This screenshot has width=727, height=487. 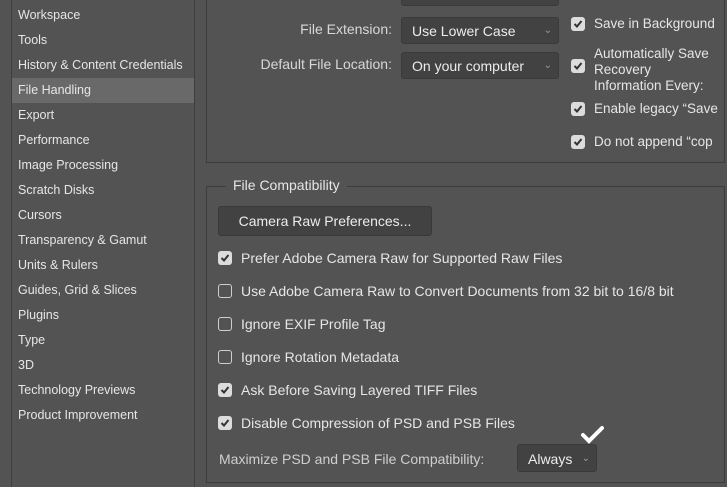 I want to click on compat-option-2-label: Ignore EXIF Profile Tag, so click(x=313, y=324).